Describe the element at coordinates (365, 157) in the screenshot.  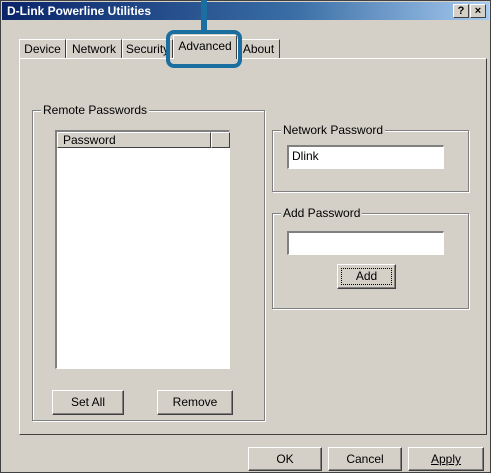
I see `network-password-input: Dlink` at that location.